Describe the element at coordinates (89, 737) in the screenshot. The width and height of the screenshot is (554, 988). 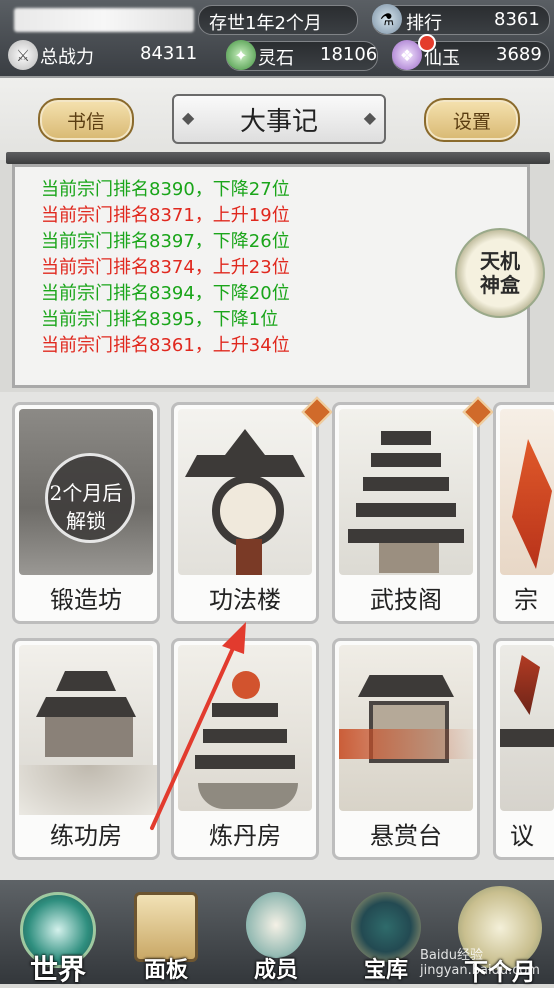
I see `hall-body-icon` at that location.